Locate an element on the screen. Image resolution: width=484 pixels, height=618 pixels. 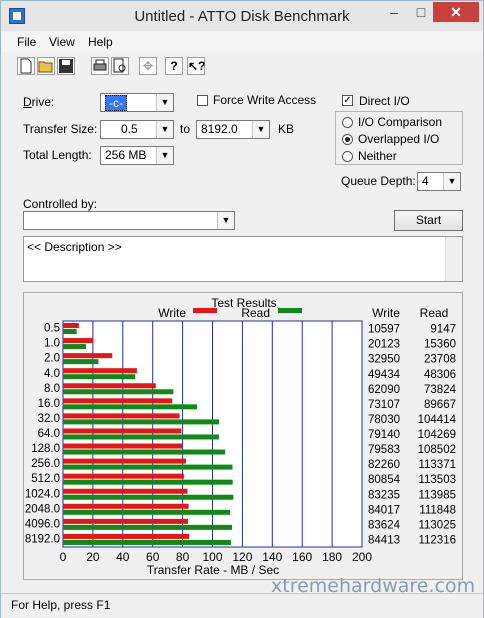
x-tick-label: 40 is located at coordinates (123, 557).